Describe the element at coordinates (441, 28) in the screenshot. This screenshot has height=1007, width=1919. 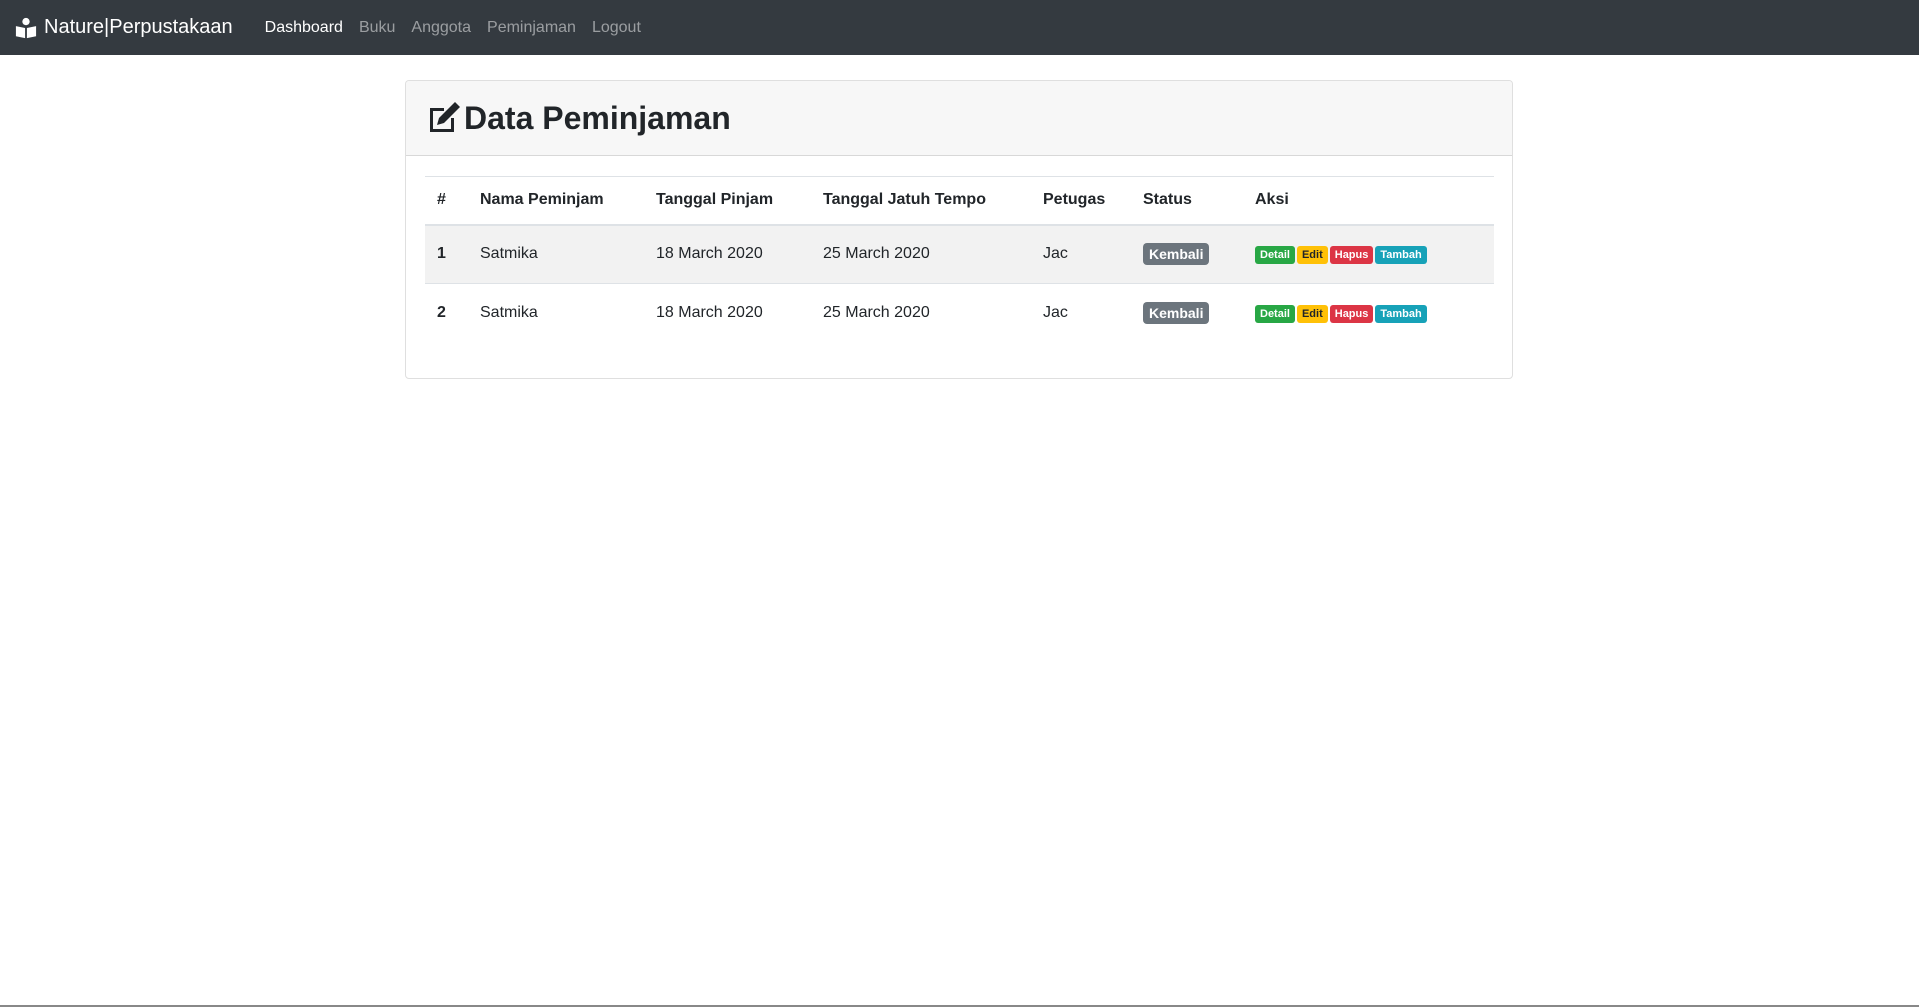
I see `nav-link-anggota: Anggota` at that location.